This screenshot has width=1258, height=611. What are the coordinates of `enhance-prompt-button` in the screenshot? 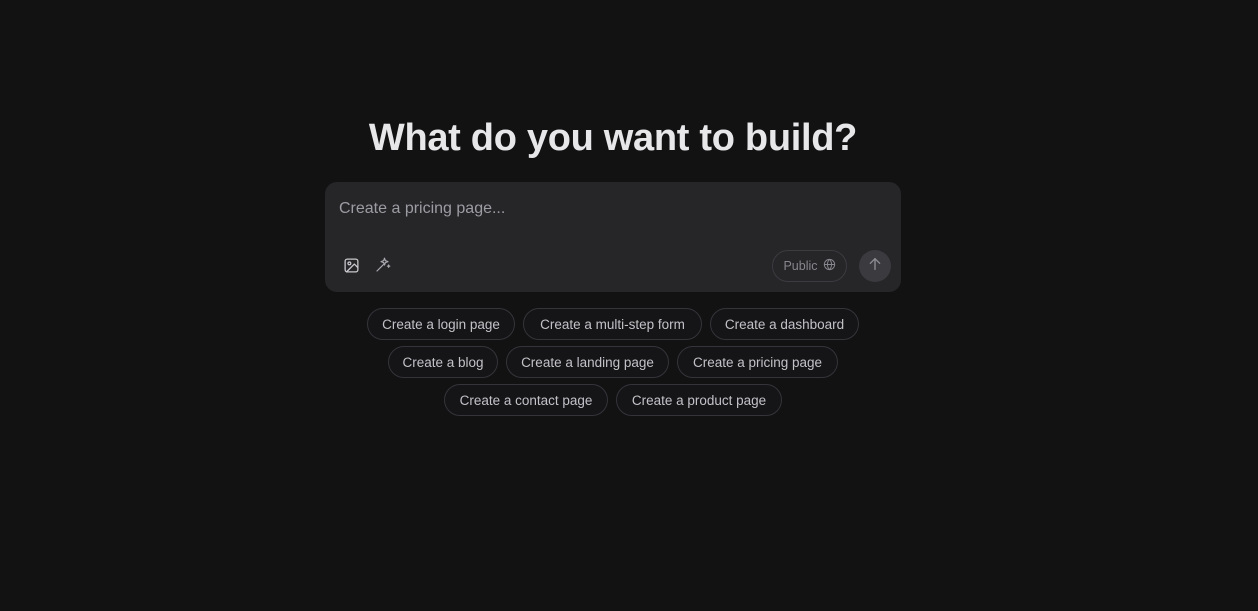 It's located at (383, 265).